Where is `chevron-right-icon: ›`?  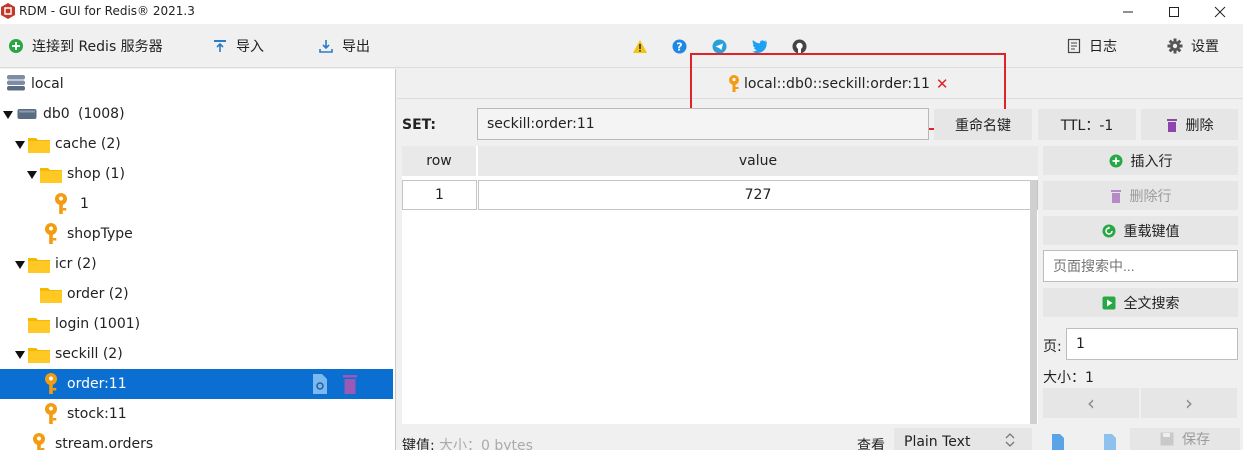
chevron-right-icon: › is located at coordinates (1189, 403).